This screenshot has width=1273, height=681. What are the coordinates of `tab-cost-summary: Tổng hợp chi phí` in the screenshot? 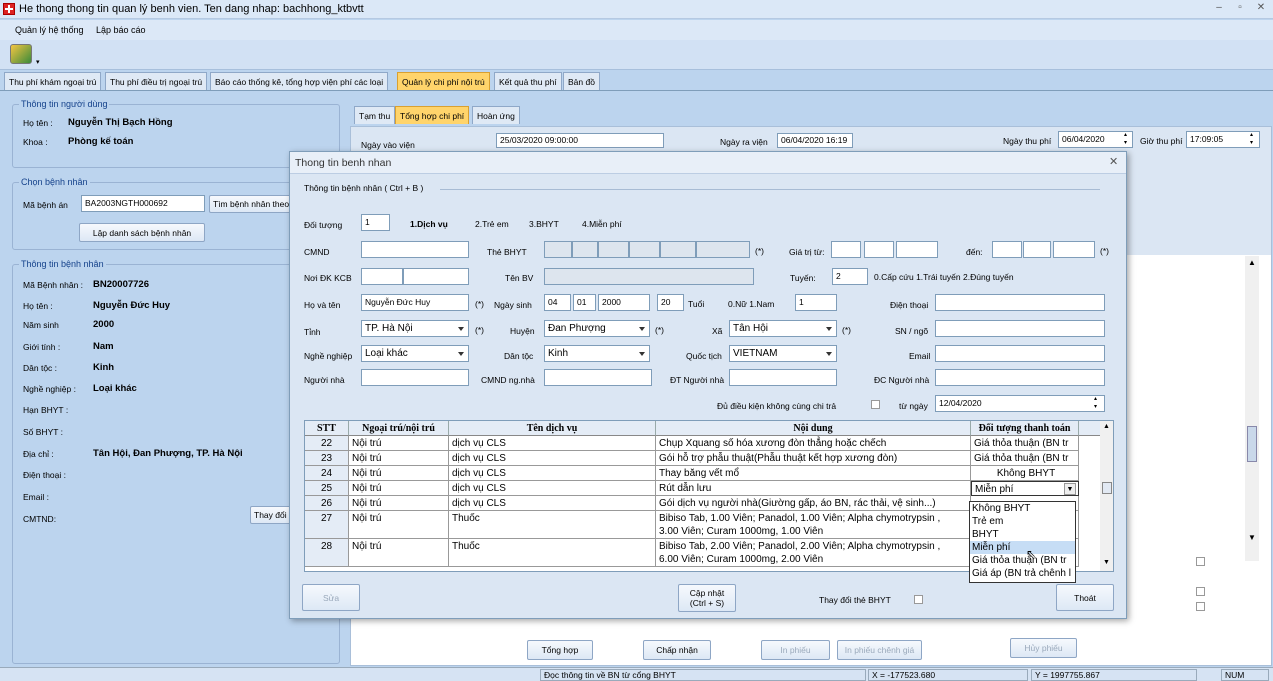 It's located at (432, 115).